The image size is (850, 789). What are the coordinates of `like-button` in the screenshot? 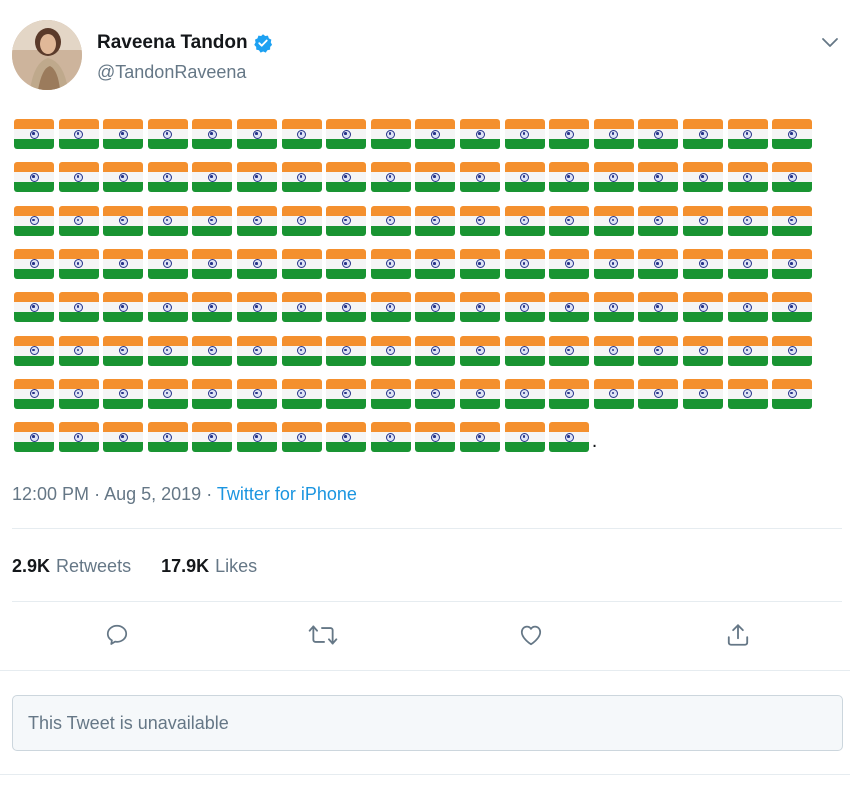 It's located at (531, 637).